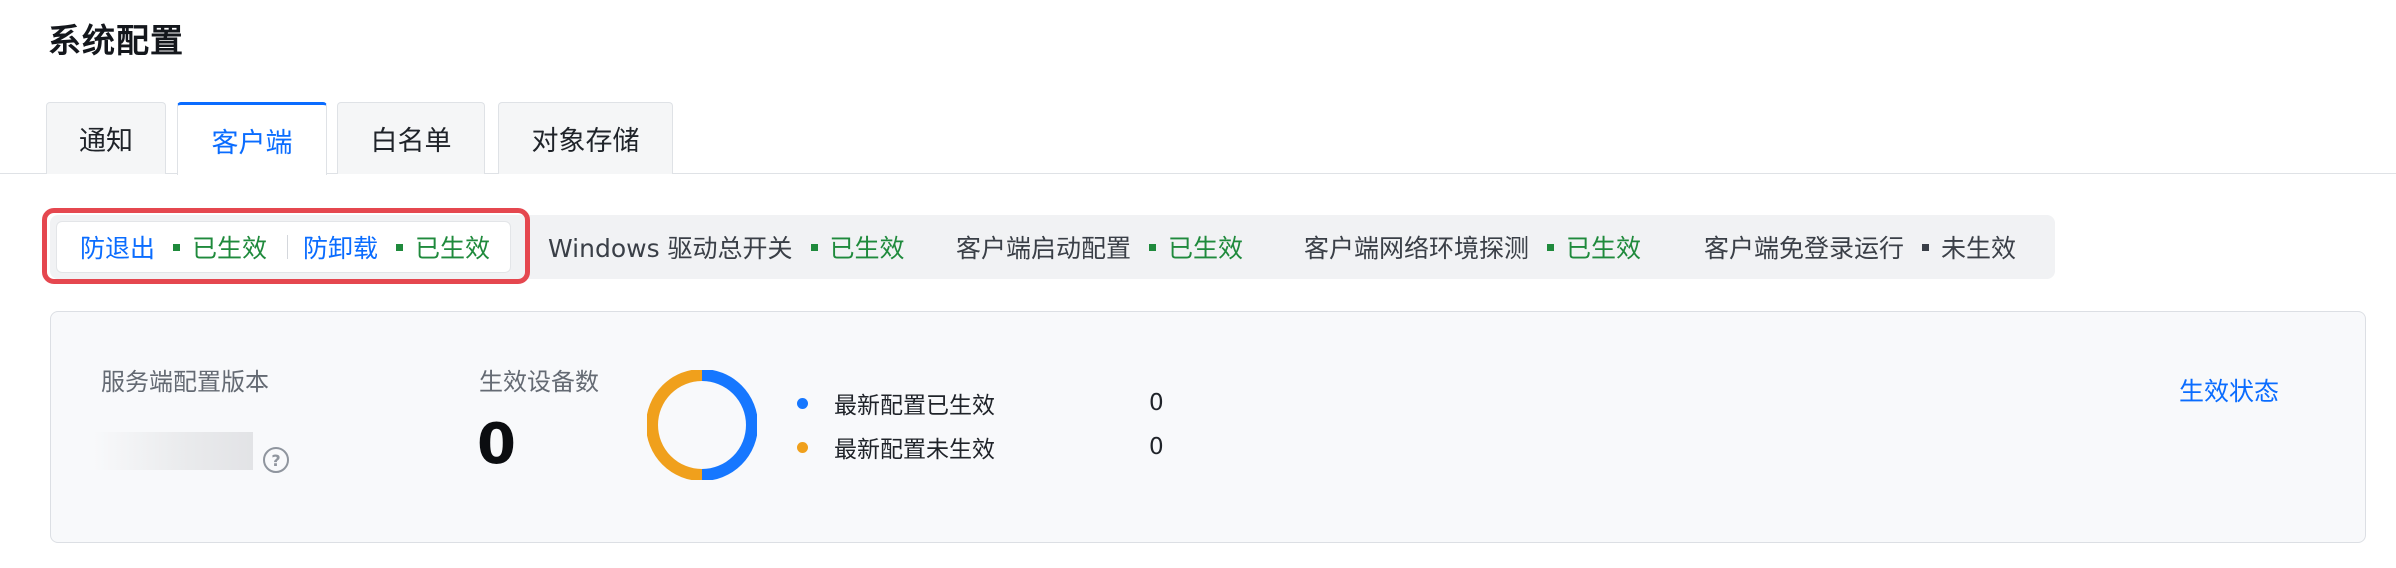 This screenshot has width=2396, height=568. What do you see at coordinates (173, 451) in the screenshot?
I see `server-version-value` at bounding box center [173, 451].